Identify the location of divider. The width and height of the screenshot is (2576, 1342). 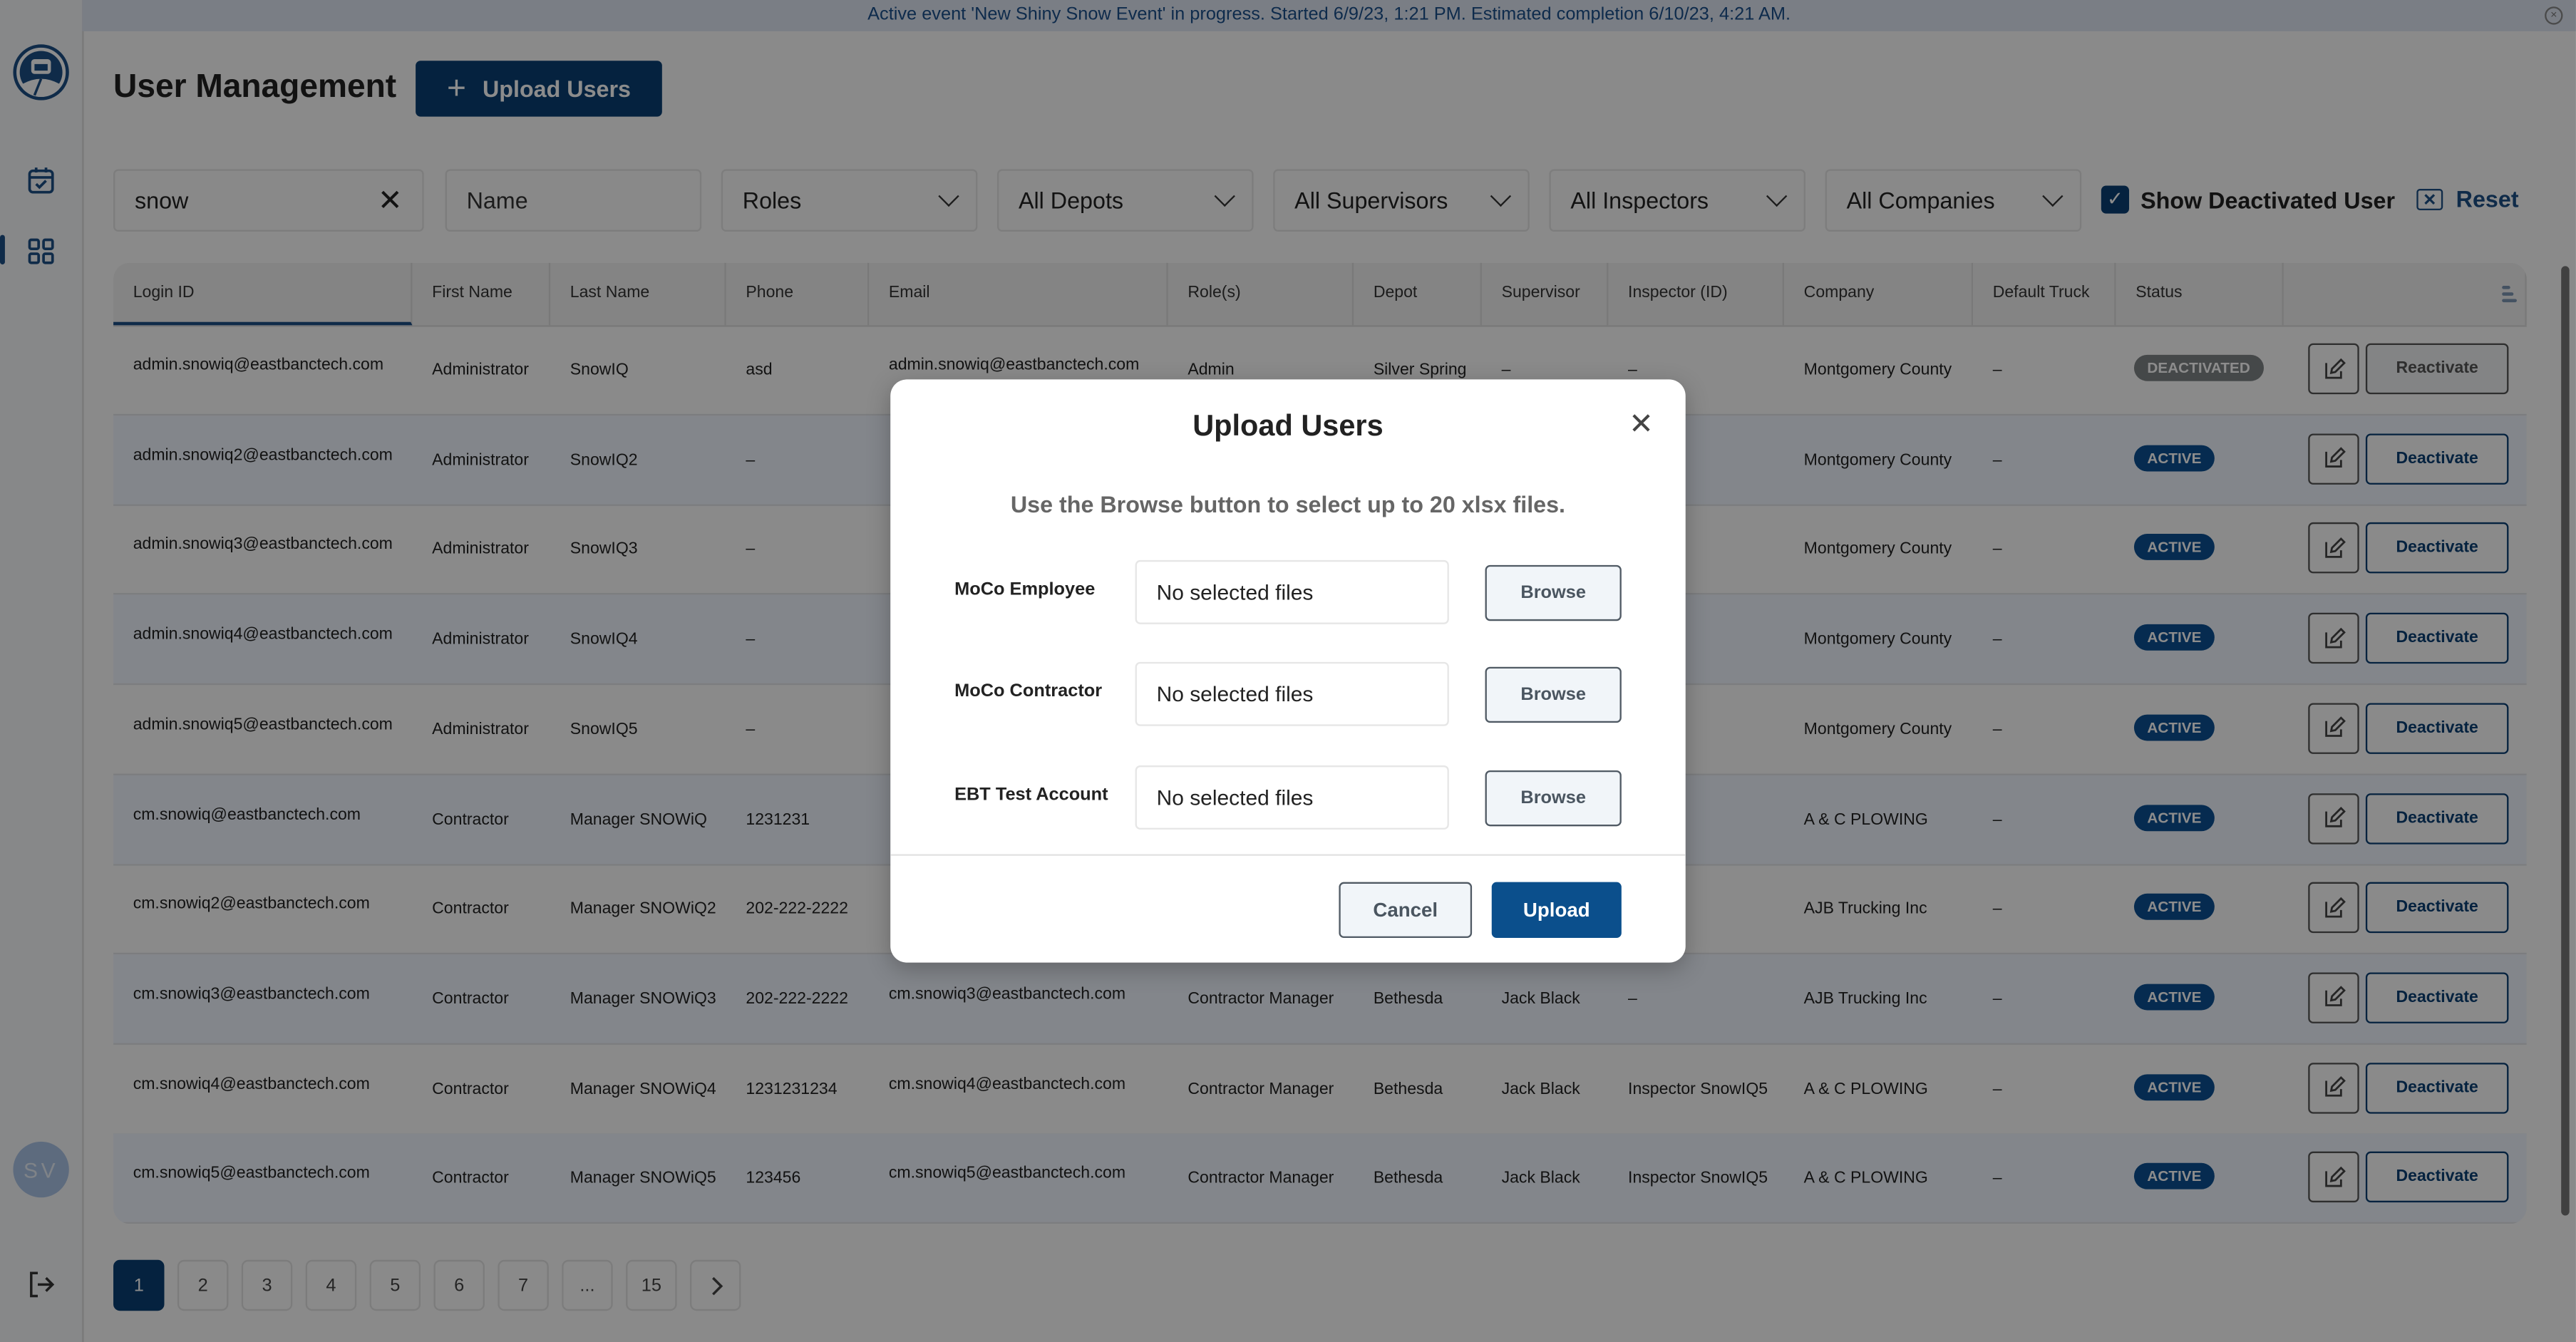
(1288, 855).